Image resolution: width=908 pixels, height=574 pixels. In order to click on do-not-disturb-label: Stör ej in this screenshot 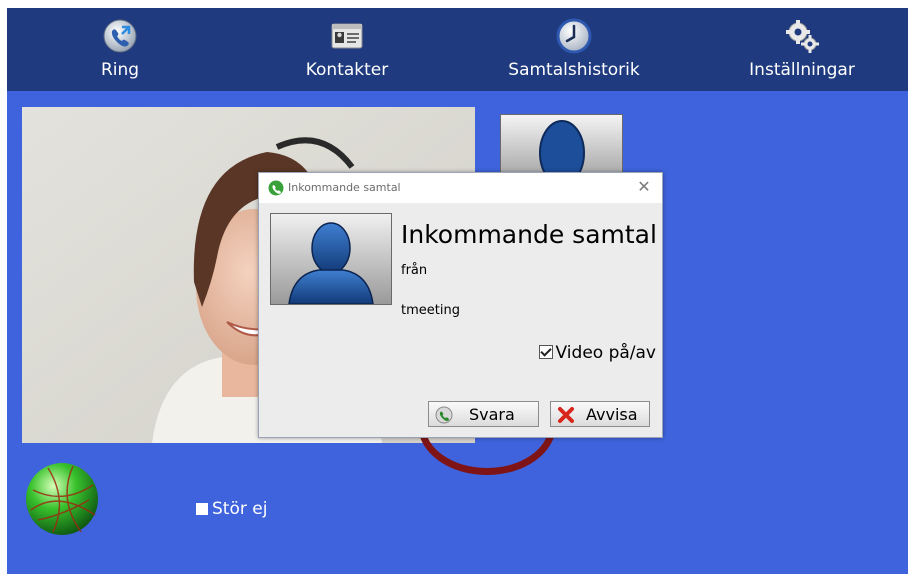, I will do `click(240, 509)`.